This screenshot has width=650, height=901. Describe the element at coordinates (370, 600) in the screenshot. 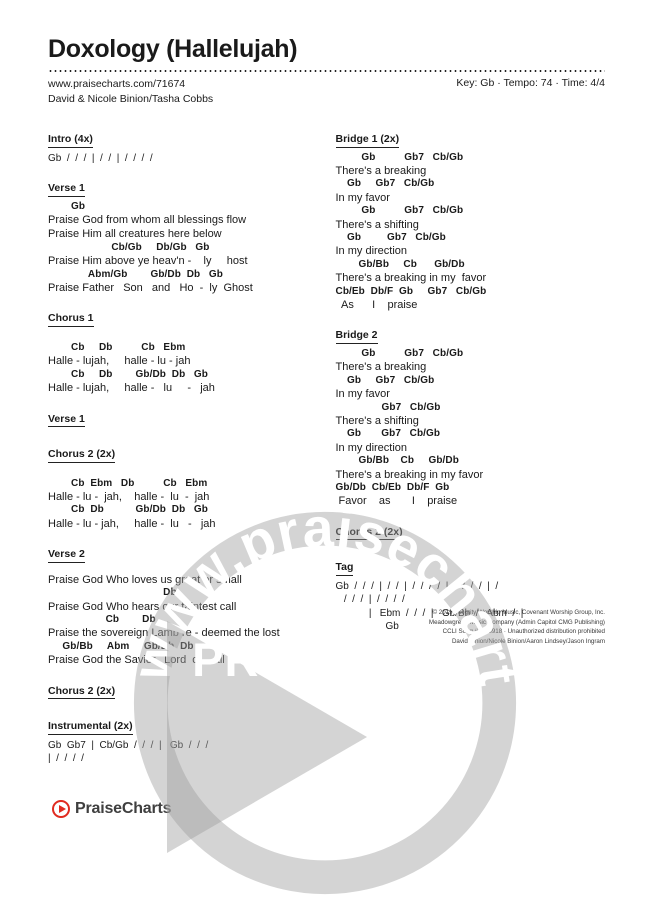

I see `tag-bars: / / / | / / / /` at that location.